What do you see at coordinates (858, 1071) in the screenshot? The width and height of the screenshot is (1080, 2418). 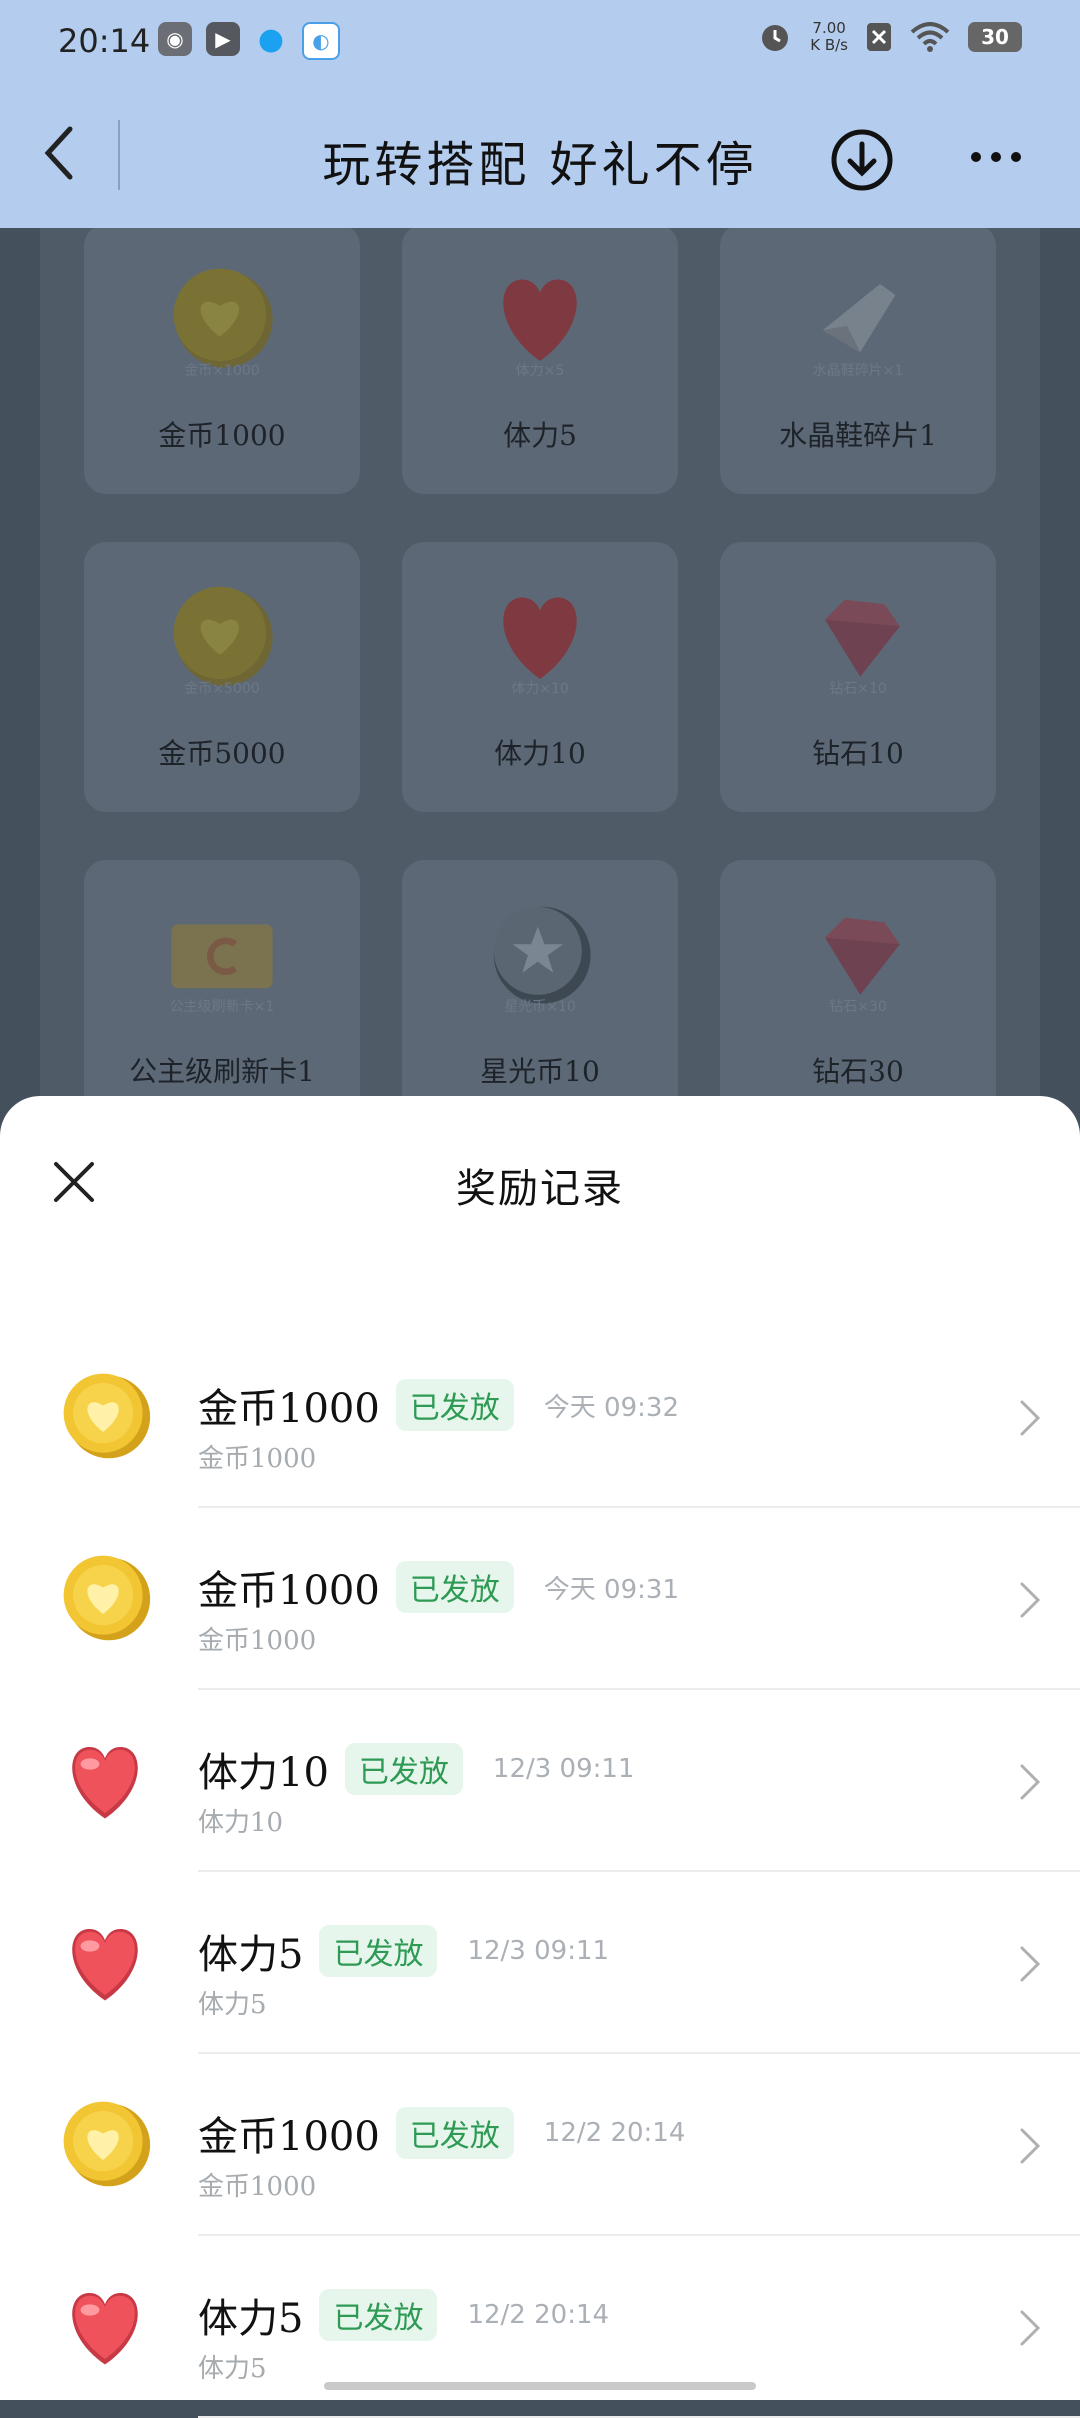 I see `reward-card-label: 钻石30` at bounding box center [858, 1071].